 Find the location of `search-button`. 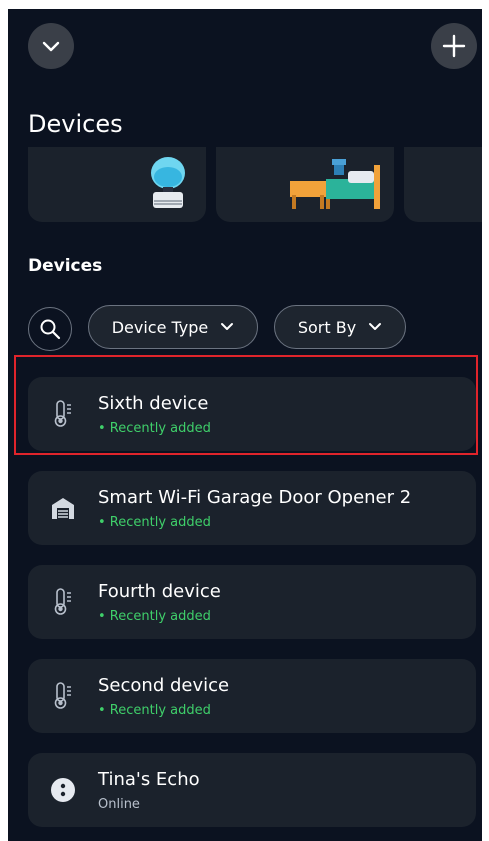

search-button is located at coordinates (50, 329).